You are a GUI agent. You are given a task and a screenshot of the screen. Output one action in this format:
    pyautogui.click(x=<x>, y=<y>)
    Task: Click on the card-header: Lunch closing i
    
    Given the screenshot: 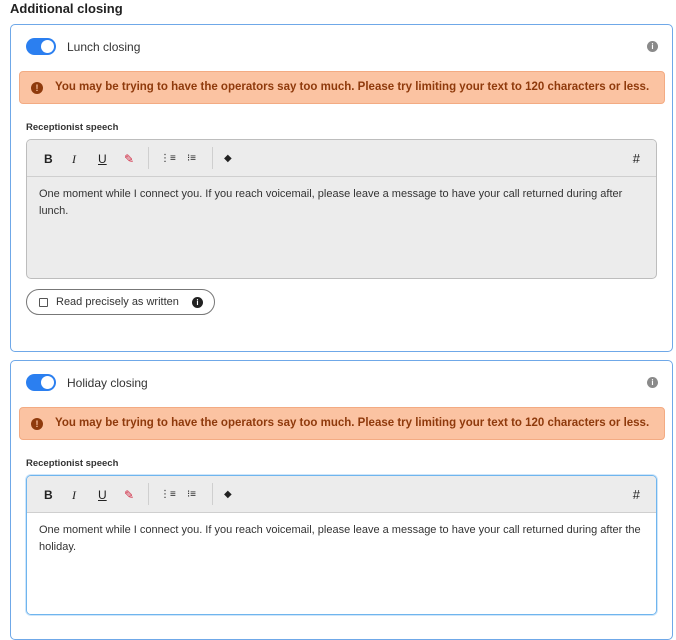 What is the action you would take?
    pyautogui.click(x=341, y=47)
    